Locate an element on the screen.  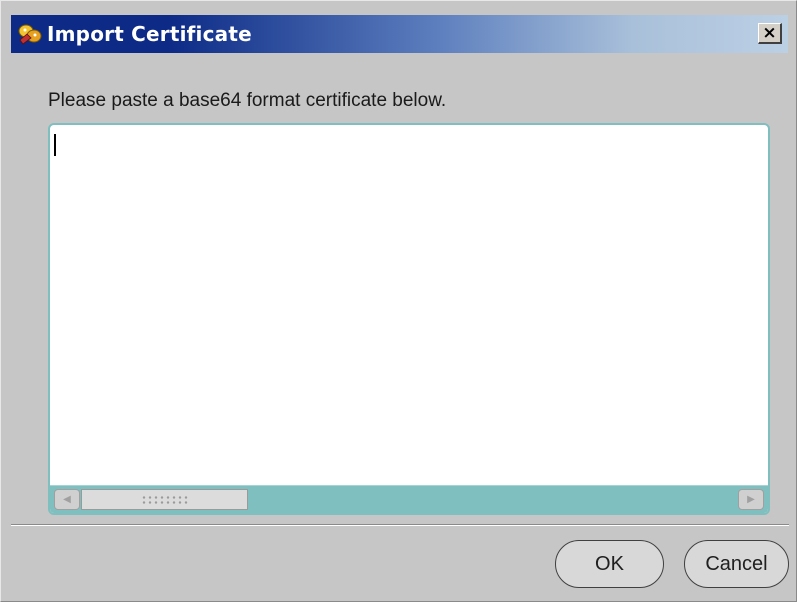
grip-icon is located at coordinates (164, 499).